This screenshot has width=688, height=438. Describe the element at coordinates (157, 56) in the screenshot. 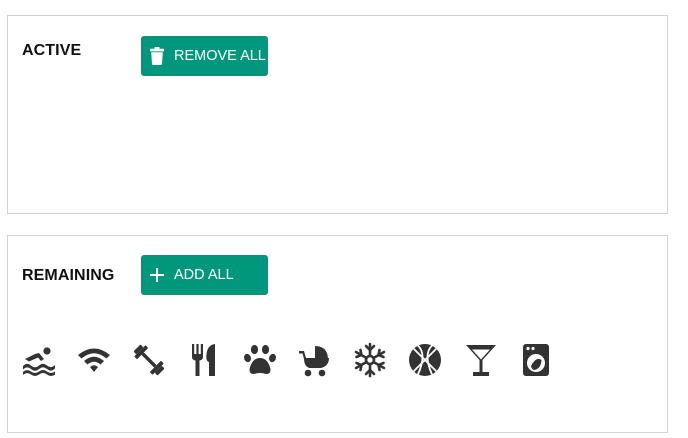

I see `trash-icon` at that location.